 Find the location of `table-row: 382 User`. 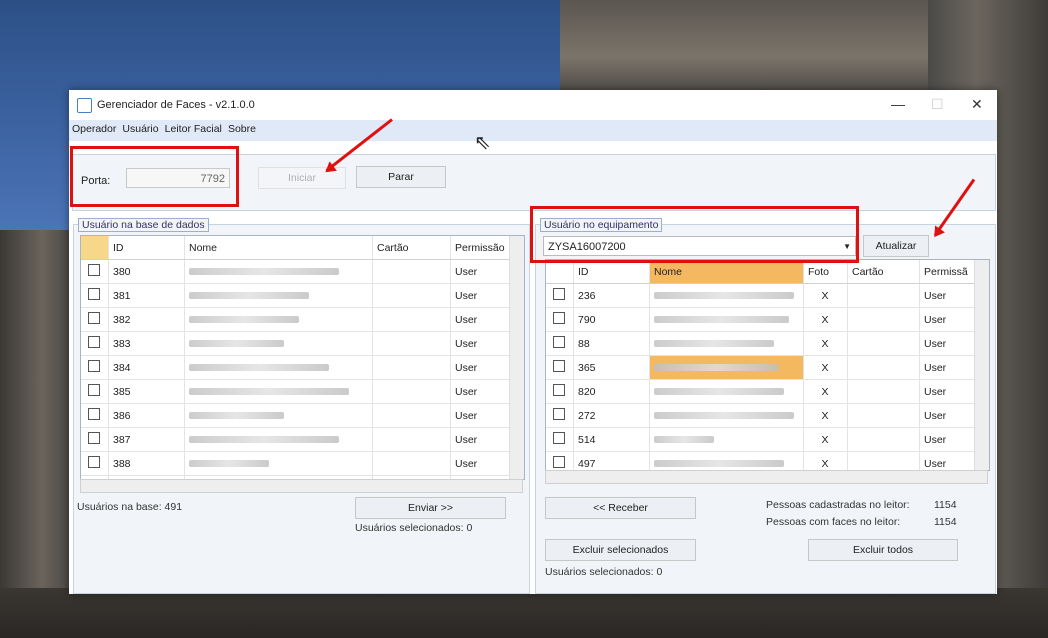

table-row: 382 User is located at coordinates (295, 319).